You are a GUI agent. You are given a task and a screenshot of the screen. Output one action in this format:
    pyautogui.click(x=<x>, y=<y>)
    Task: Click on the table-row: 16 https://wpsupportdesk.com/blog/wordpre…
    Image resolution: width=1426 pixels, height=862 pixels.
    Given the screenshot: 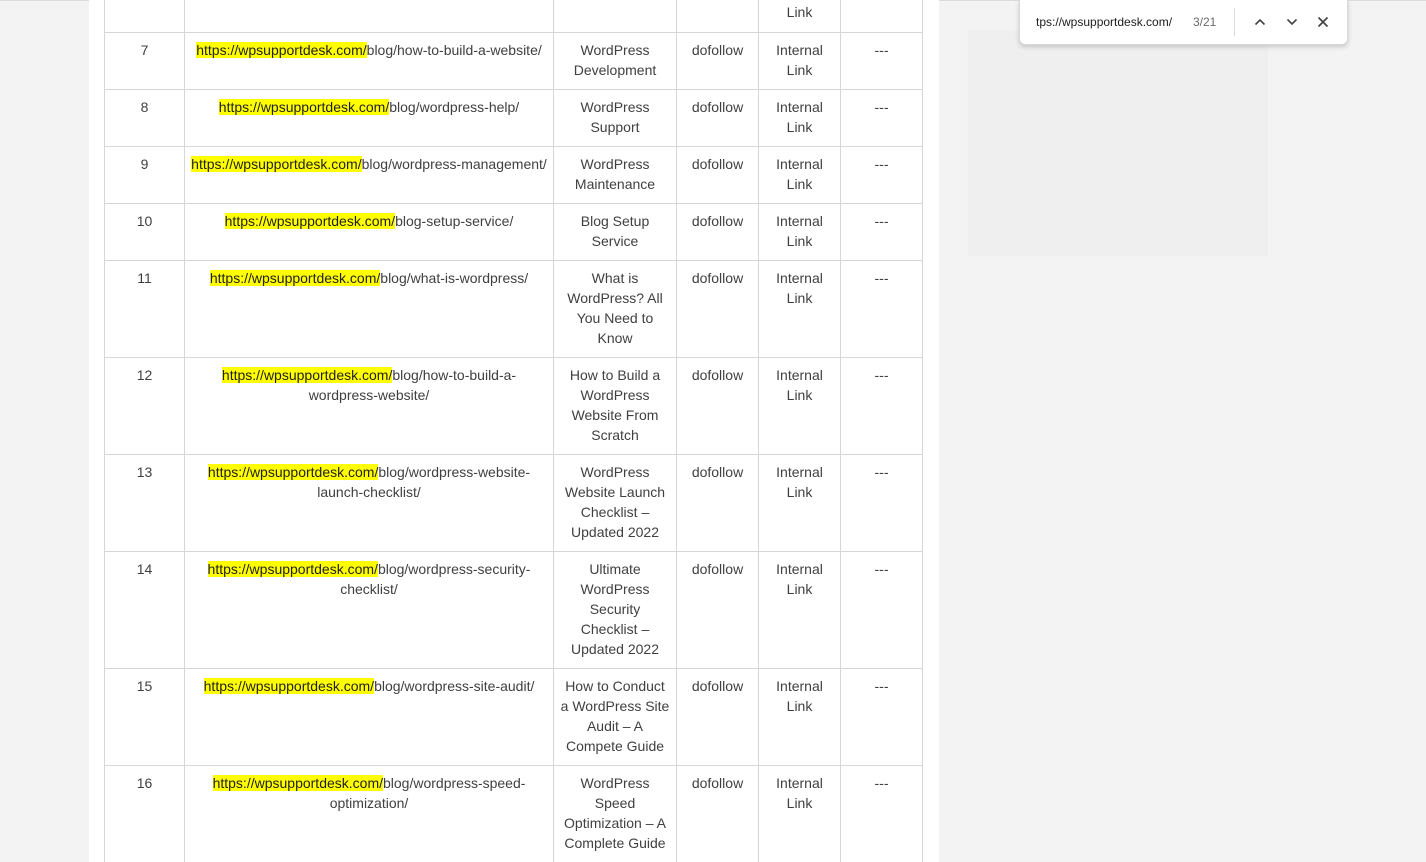 What is the action you would take?
    pyautogui.click(x=513, y=813)
    